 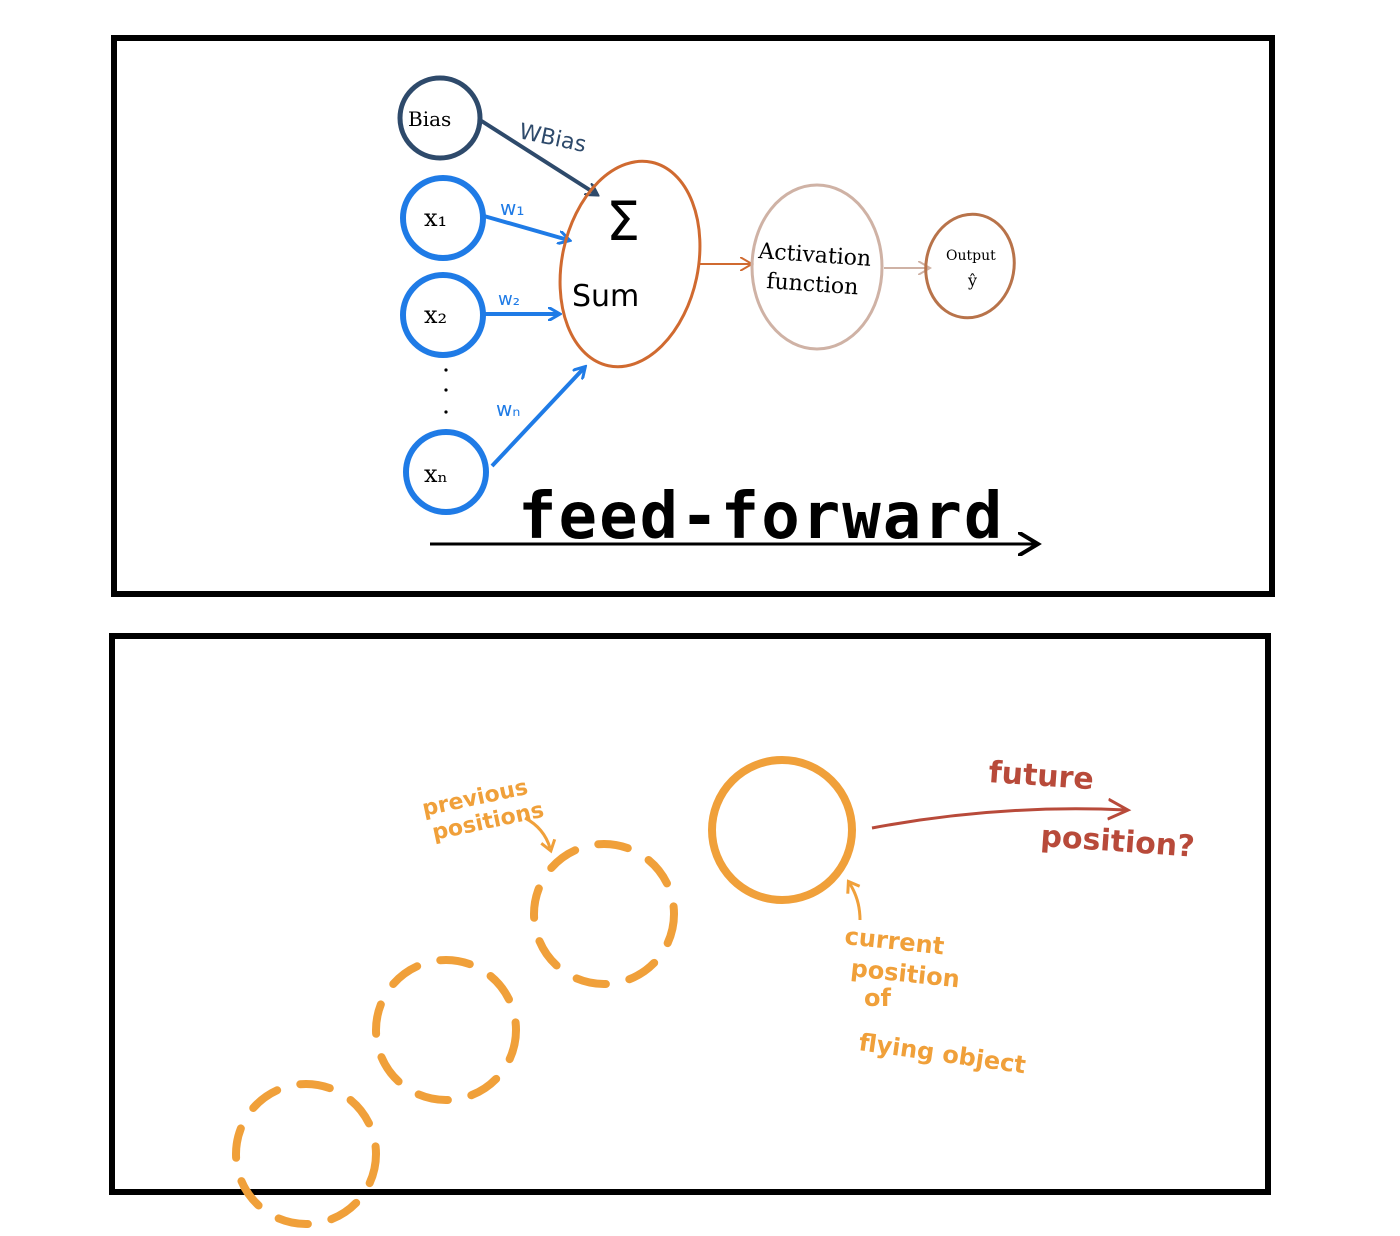 I want to click on sum-label: Sum, so click(x=605, y=296).